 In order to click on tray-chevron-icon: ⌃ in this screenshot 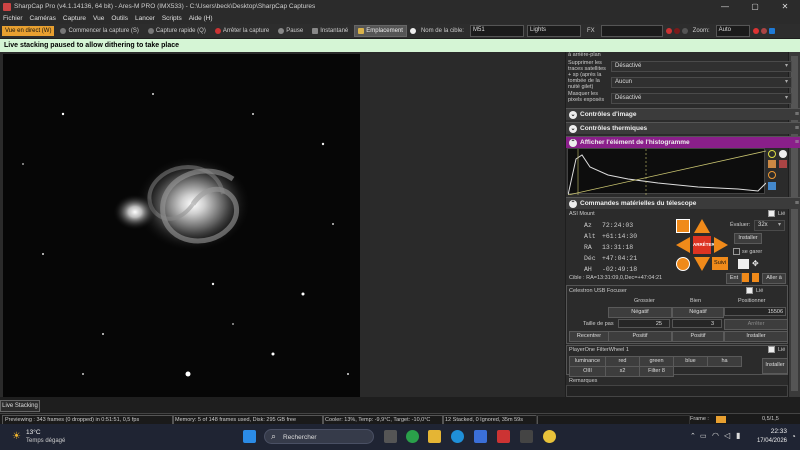, I will do `click(693, 436)`.